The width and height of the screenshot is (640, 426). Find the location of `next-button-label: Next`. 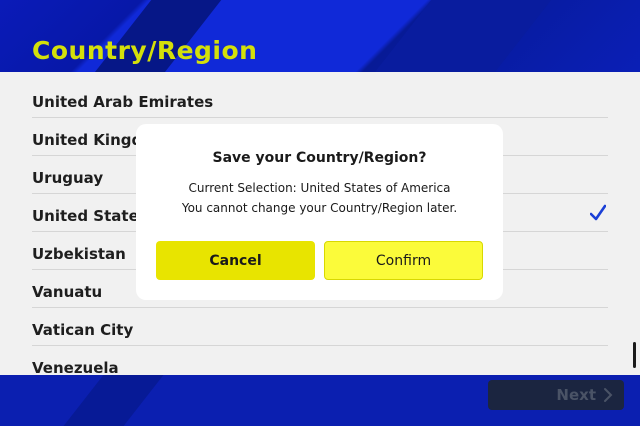

next-button-label: Next is located at coordinates (576, 395).